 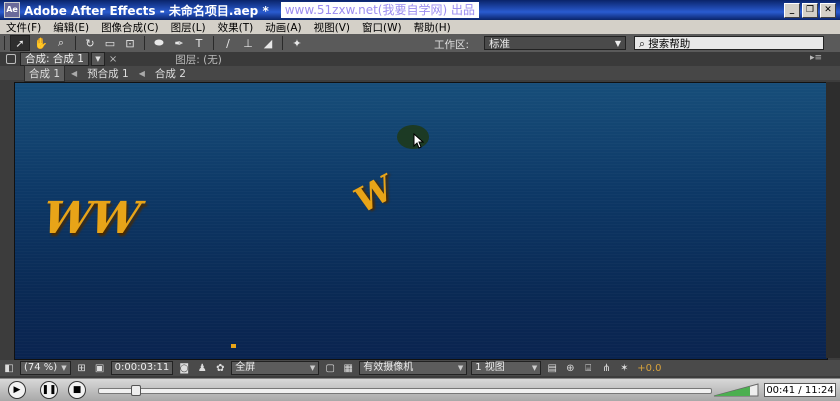 I want to click on menu-edit: 编辑(E), so click(x=71, y=27).